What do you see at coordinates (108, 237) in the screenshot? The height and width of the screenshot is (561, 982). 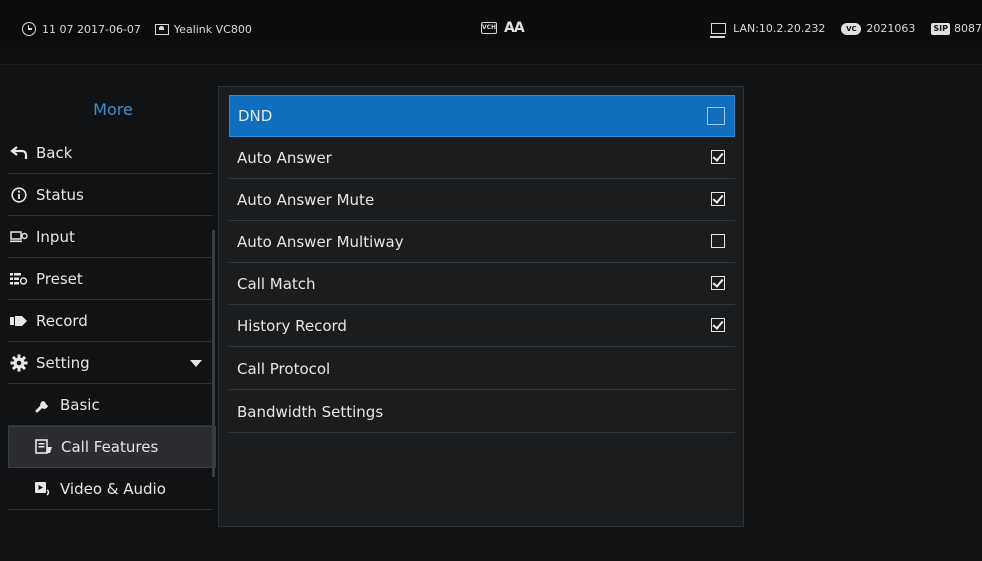 I see `sidebar-item-input: Input` at bounding box center [108, 237].